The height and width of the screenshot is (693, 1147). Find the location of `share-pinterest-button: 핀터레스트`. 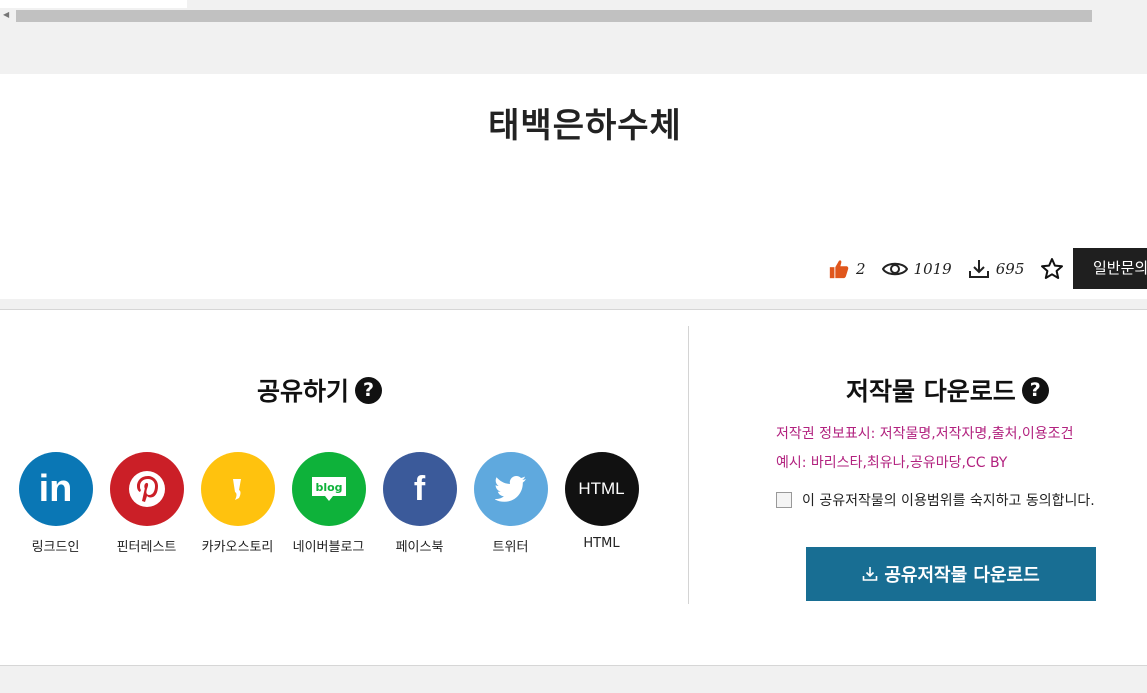

share-pinterest-button: 핀터레스트 is located at coordinates (146, 503).